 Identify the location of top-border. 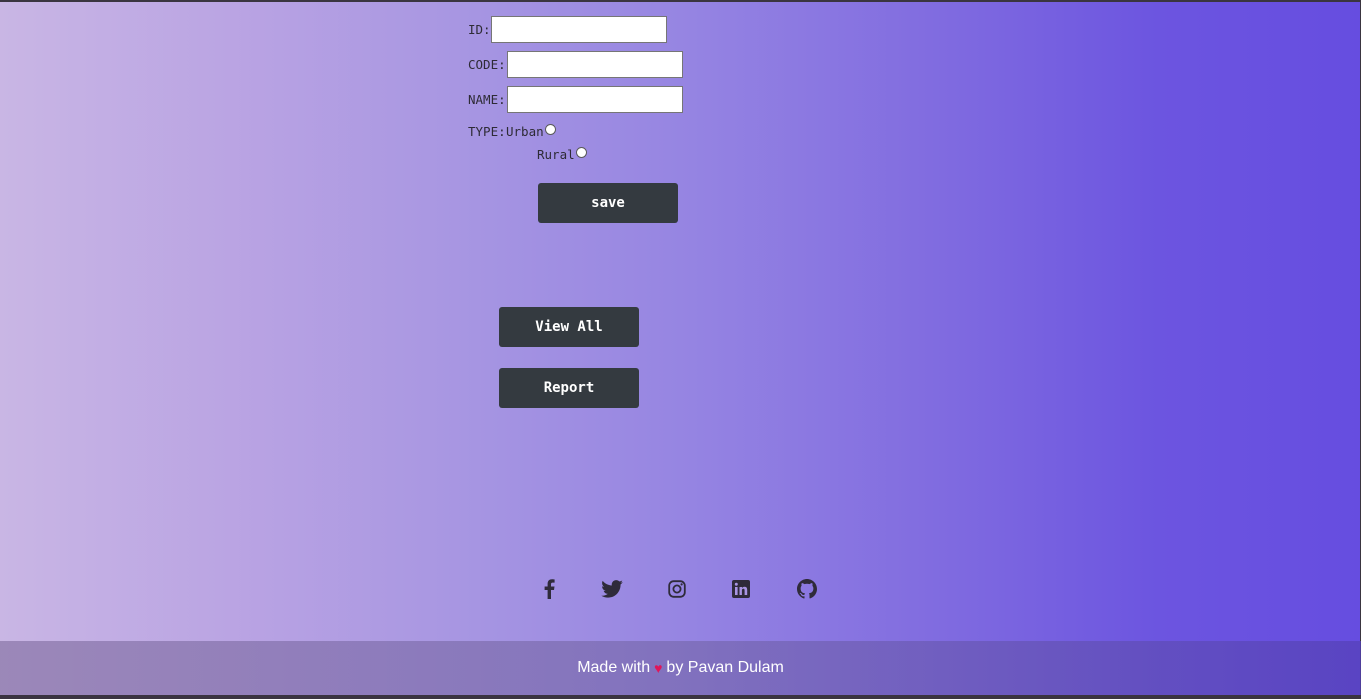
(680, 1).